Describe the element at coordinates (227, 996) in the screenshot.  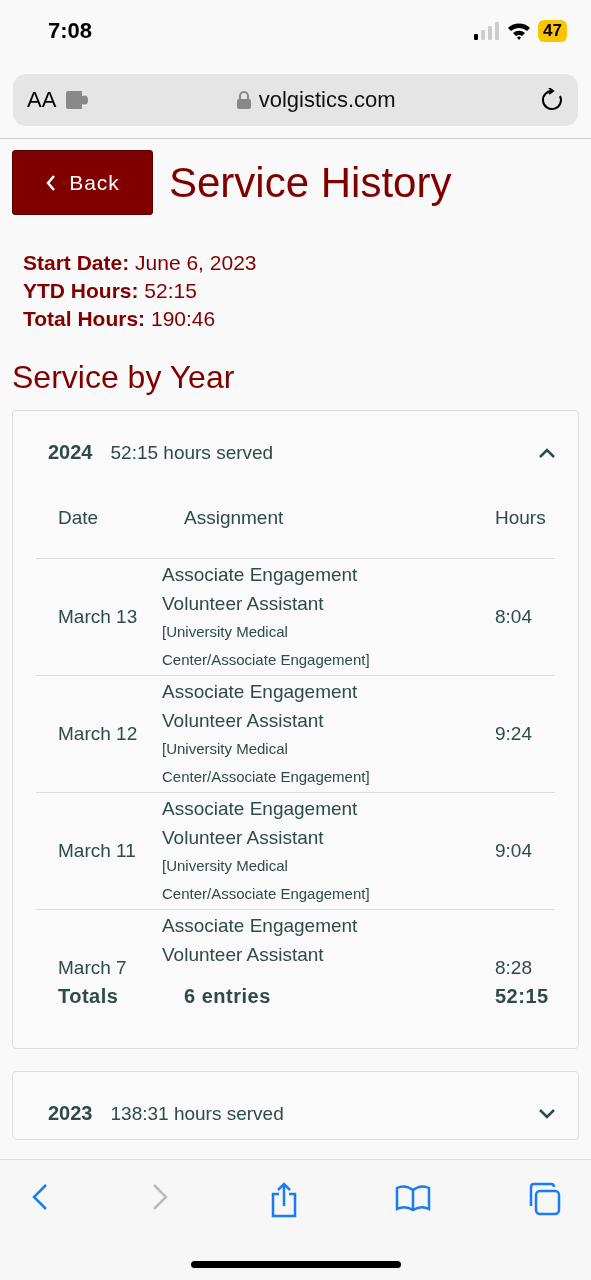
I see `entries-count: 6 entries` at that location.